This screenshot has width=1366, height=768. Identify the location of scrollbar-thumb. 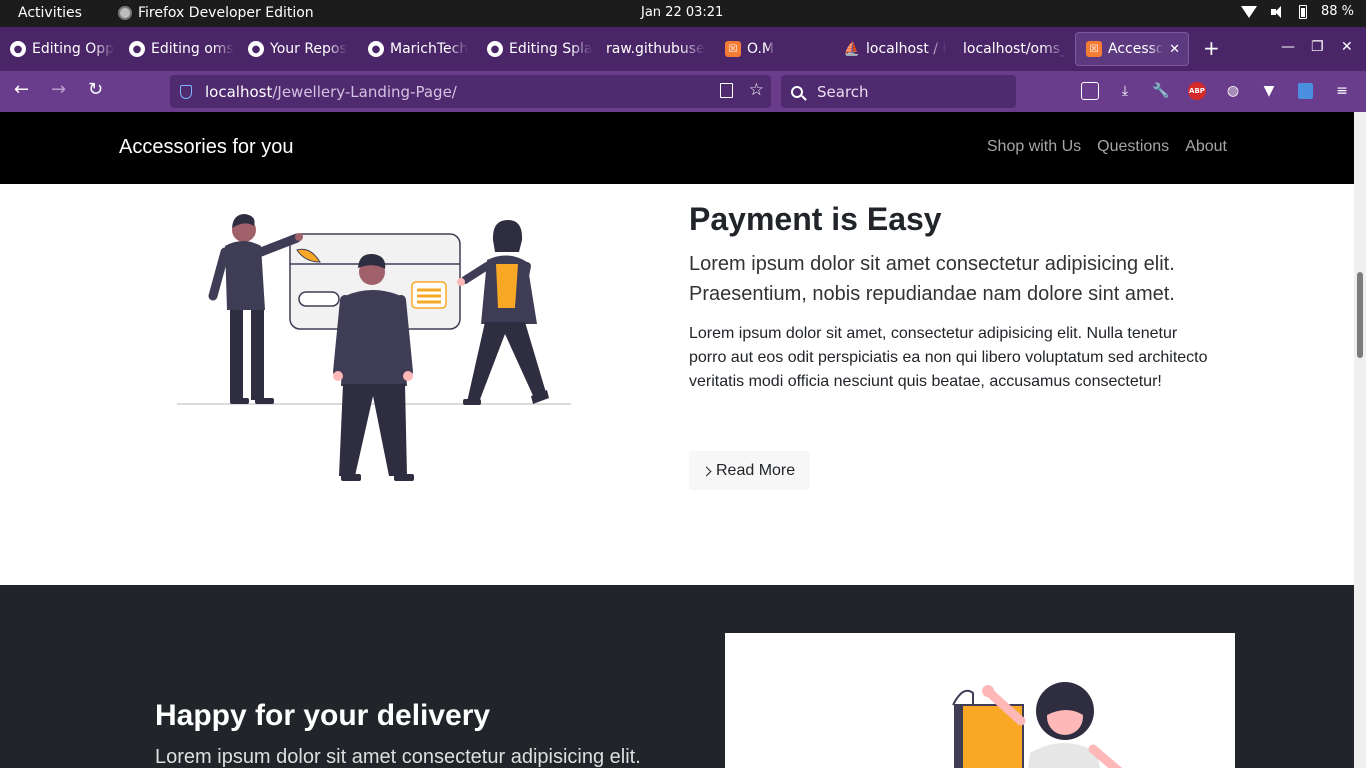
(1360, 315).